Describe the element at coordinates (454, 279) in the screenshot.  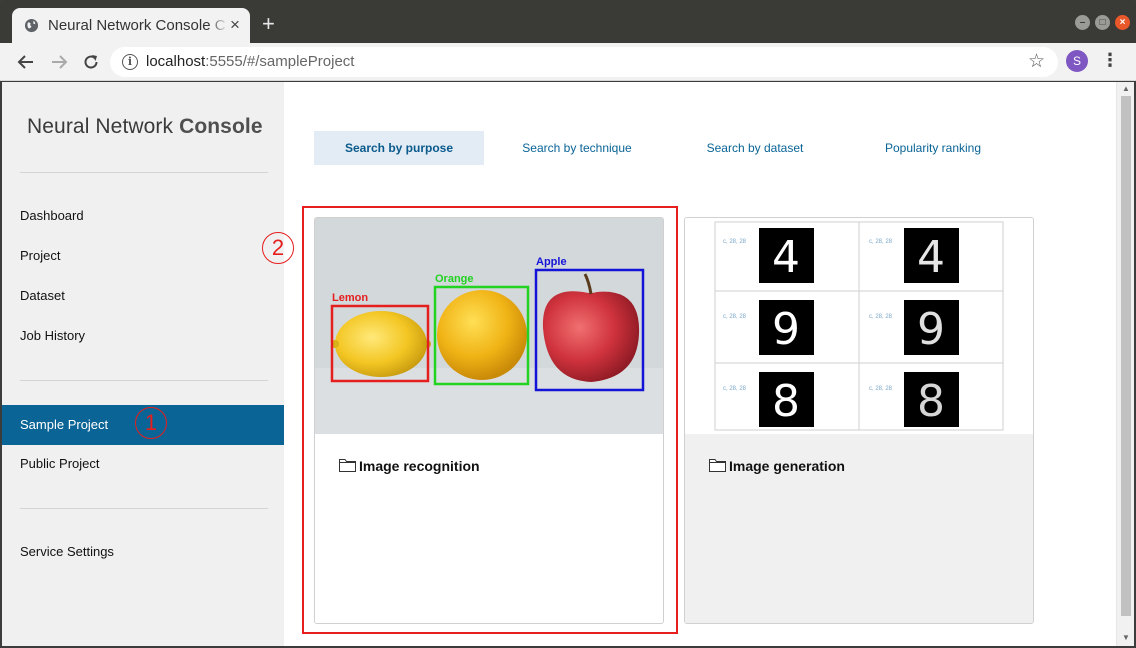
I see `orange-label: Orange` at that location.